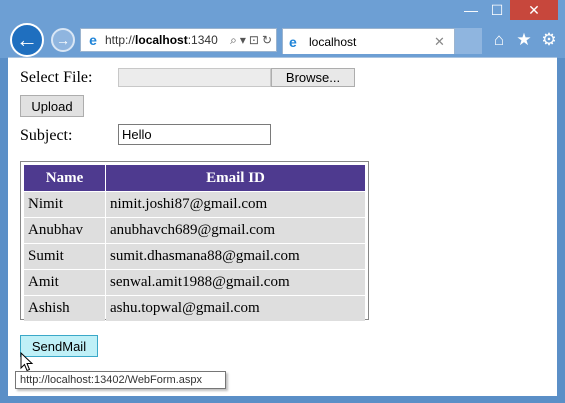  What do you see at coordinates (64, 204) in the screenshot?
I see `cell-name: Nimit` at bounding box center [64, 204].